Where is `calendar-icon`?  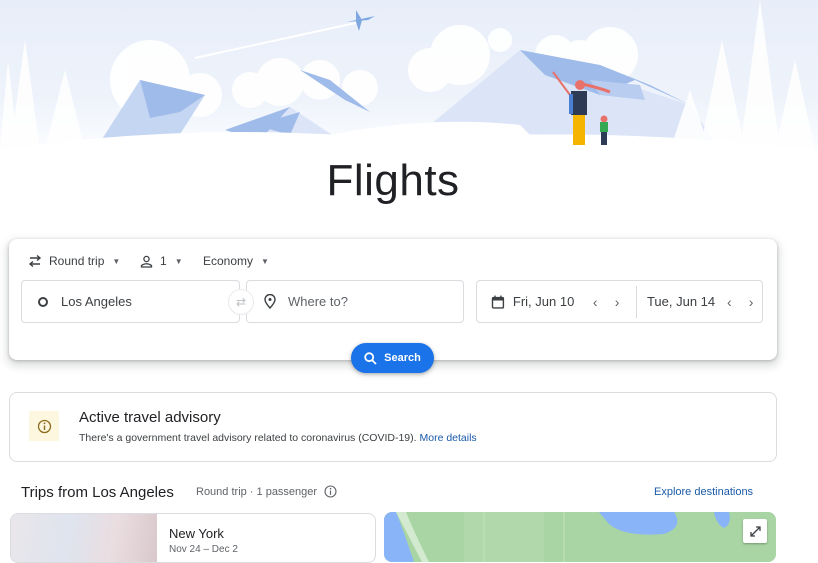
calendar-icon is located at coordinates (498, 302).